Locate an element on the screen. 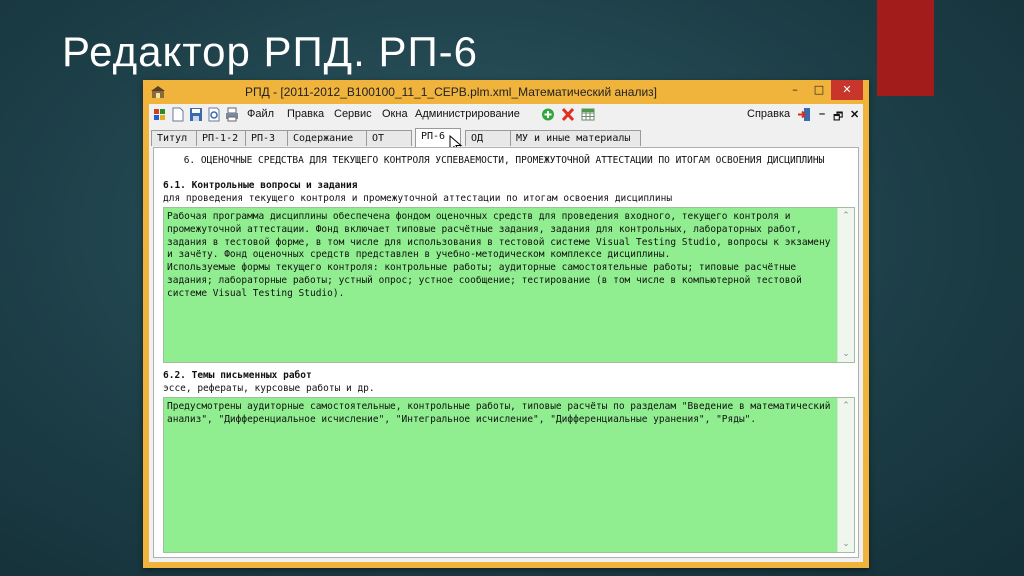 This screenshot has width=1024, height=576. menu-edit: Правка is located at coordinates (305, 114).